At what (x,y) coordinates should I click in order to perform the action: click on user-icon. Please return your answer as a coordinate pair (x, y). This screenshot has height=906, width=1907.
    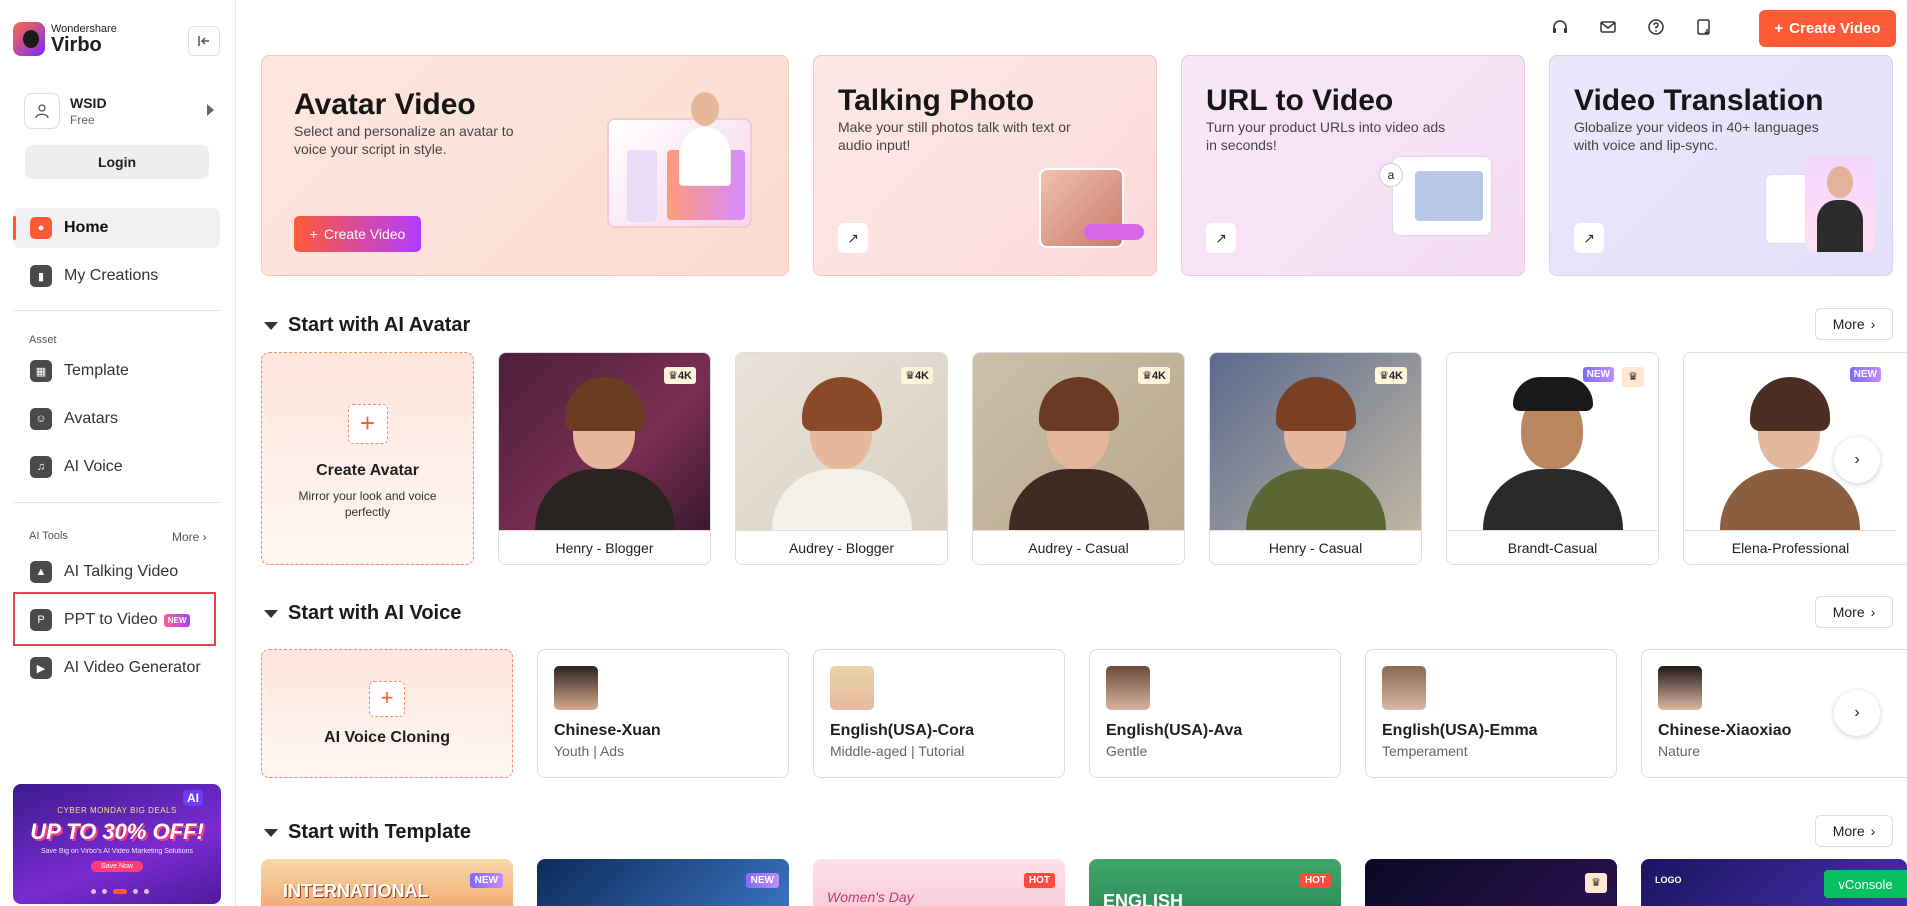
    Looking at the image, I should click on (42, 111).